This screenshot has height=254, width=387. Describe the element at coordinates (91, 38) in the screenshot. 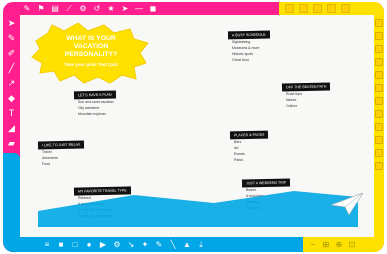

I see `sticker-line-1: WHAT IS YOUR` at that location.